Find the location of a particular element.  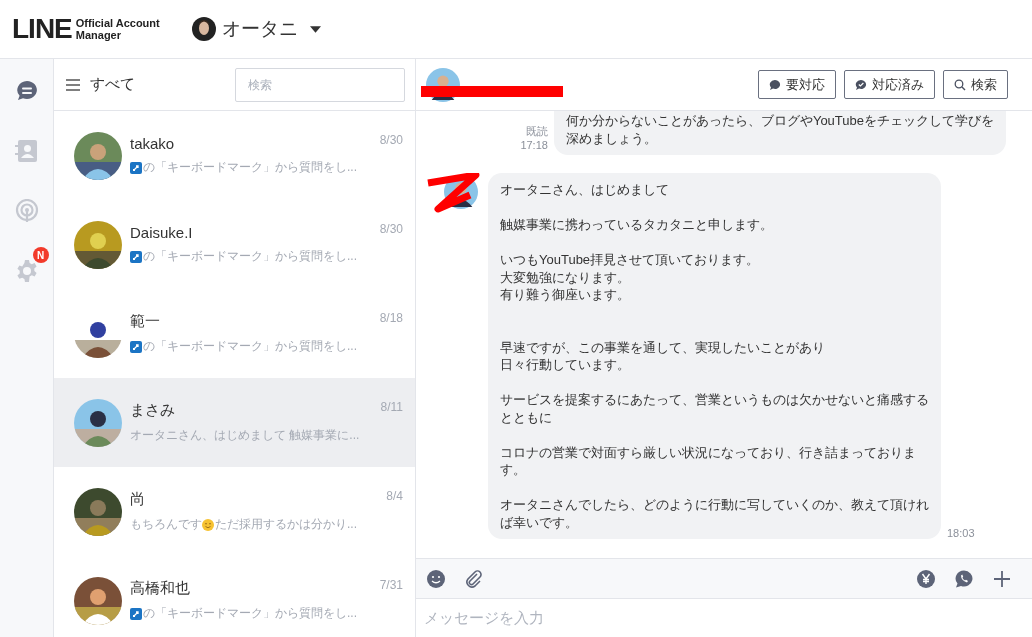

header-button: 検索 is located at coordinates (975, 84).